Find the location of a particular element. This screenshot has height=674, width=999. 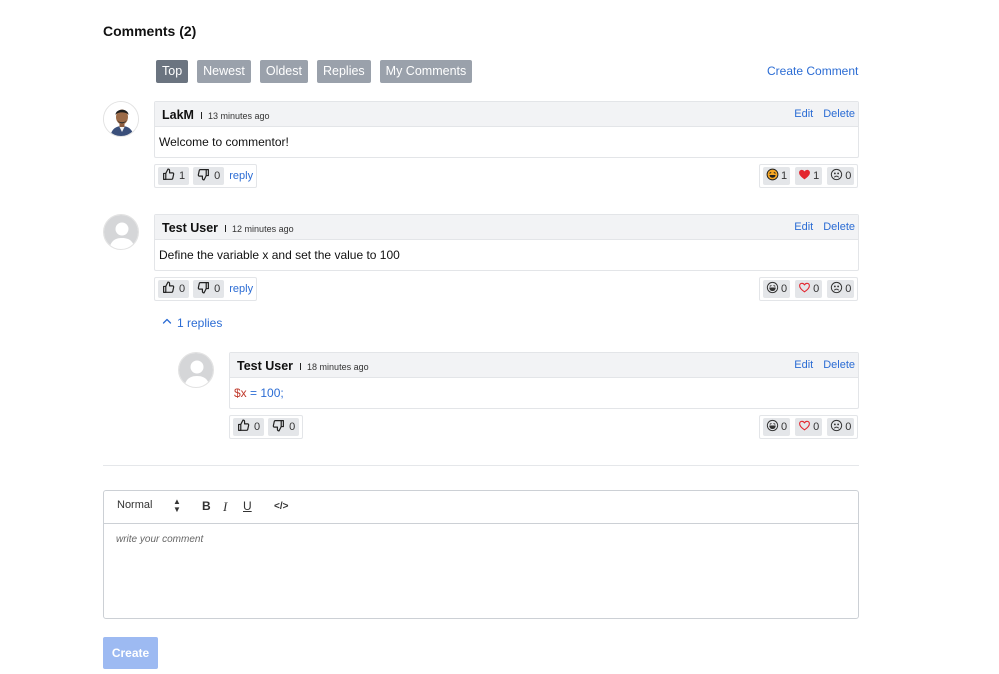

editor-toolbar: Normal ▲ ▼ B I U </> is located at coordinates (481, 507).